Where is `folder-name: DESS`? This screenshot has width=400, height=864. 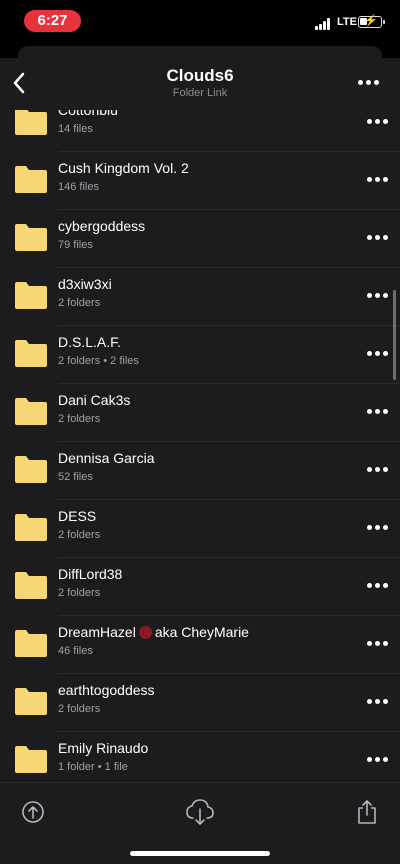 folder-name: DESS is located at coordinates (77, 516).